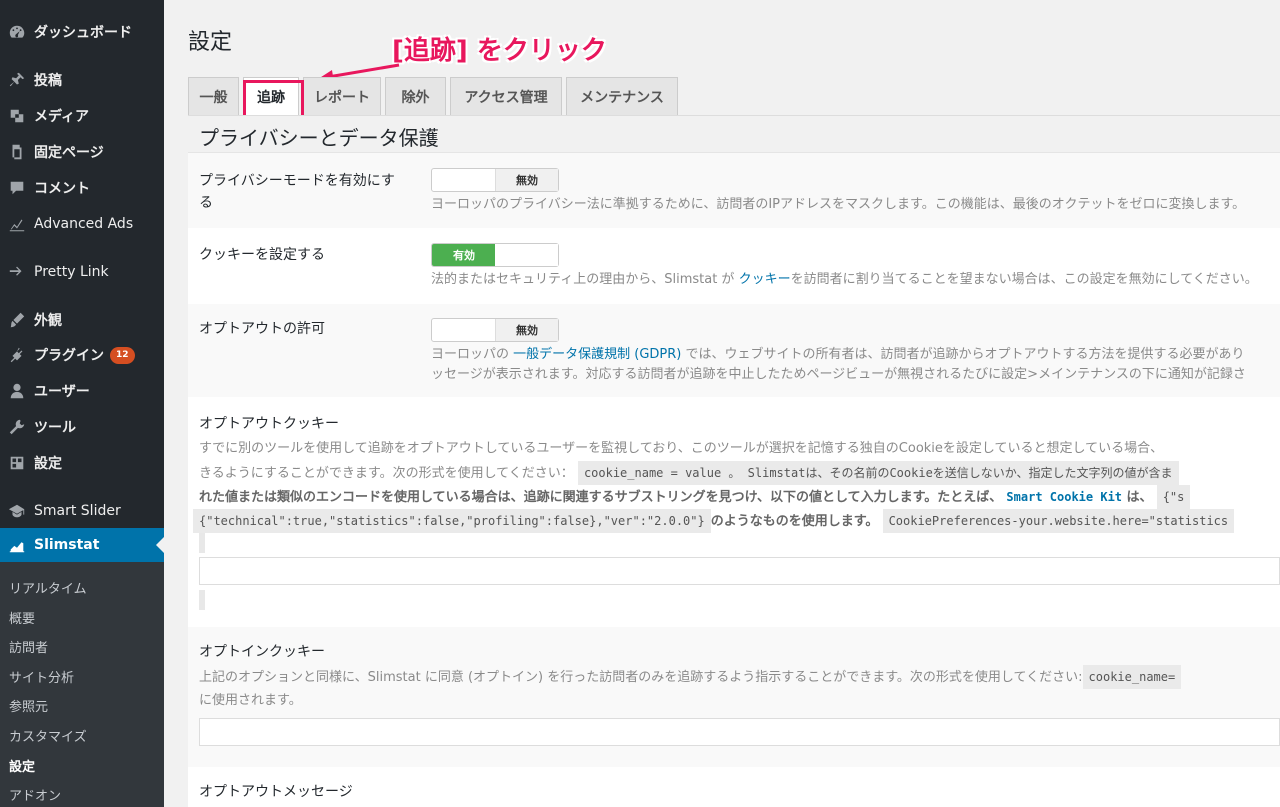 The image size is (1280, 807). I want to click on slimstat-icon, so click(17, 545).